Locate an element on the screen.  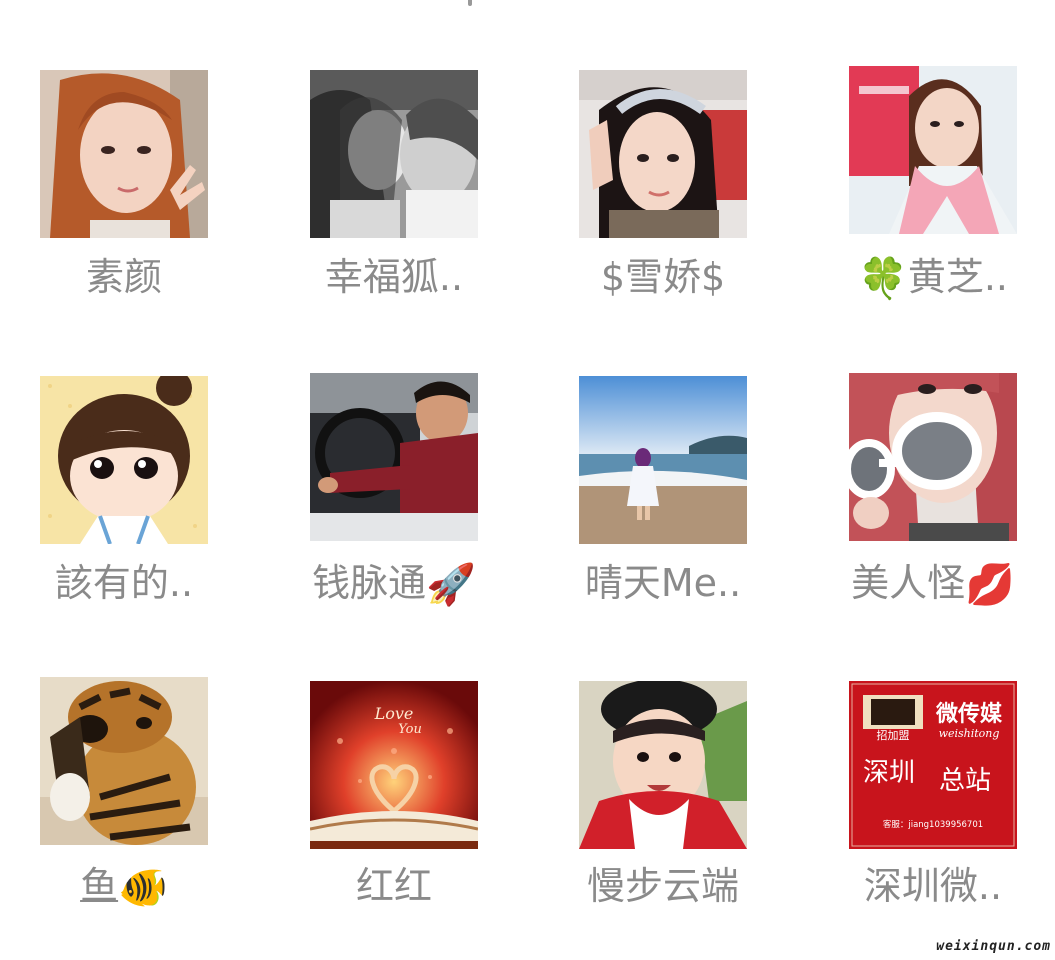
member-name: 素颜 is located at coordinates (123, 277).